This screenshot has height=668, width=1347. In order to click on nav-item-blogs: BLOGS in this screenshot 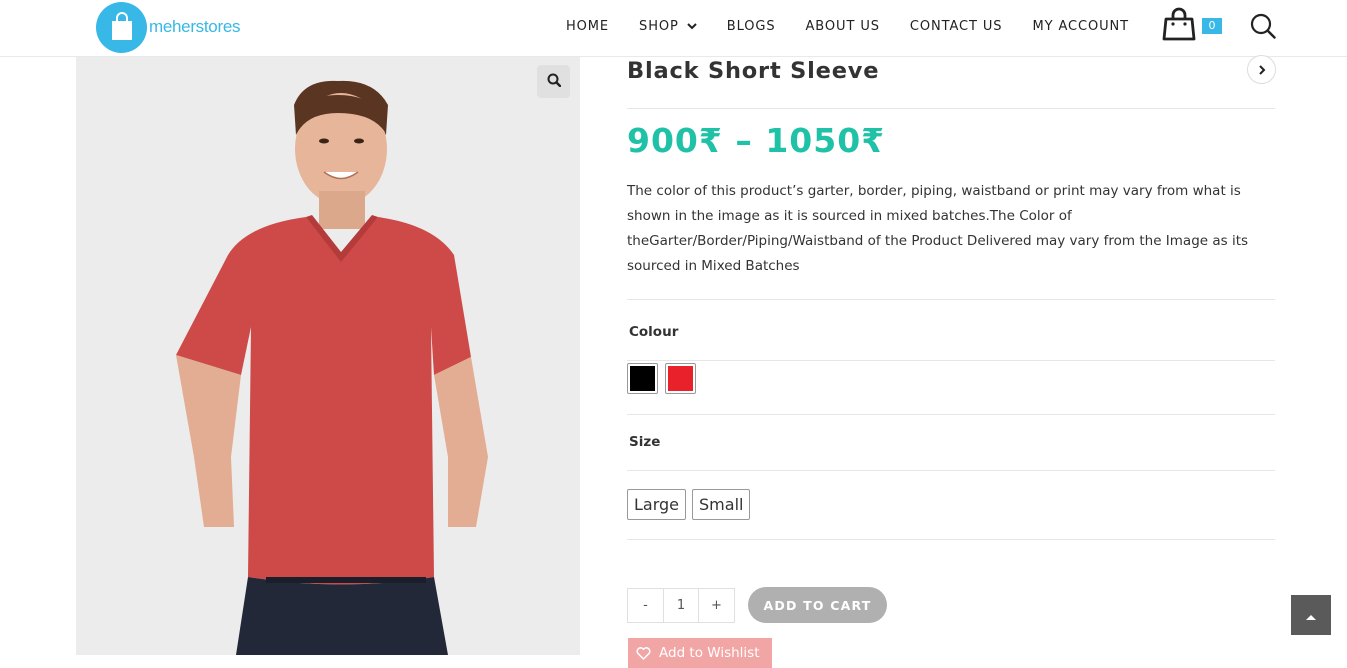, I will do `click(751, 26)`.